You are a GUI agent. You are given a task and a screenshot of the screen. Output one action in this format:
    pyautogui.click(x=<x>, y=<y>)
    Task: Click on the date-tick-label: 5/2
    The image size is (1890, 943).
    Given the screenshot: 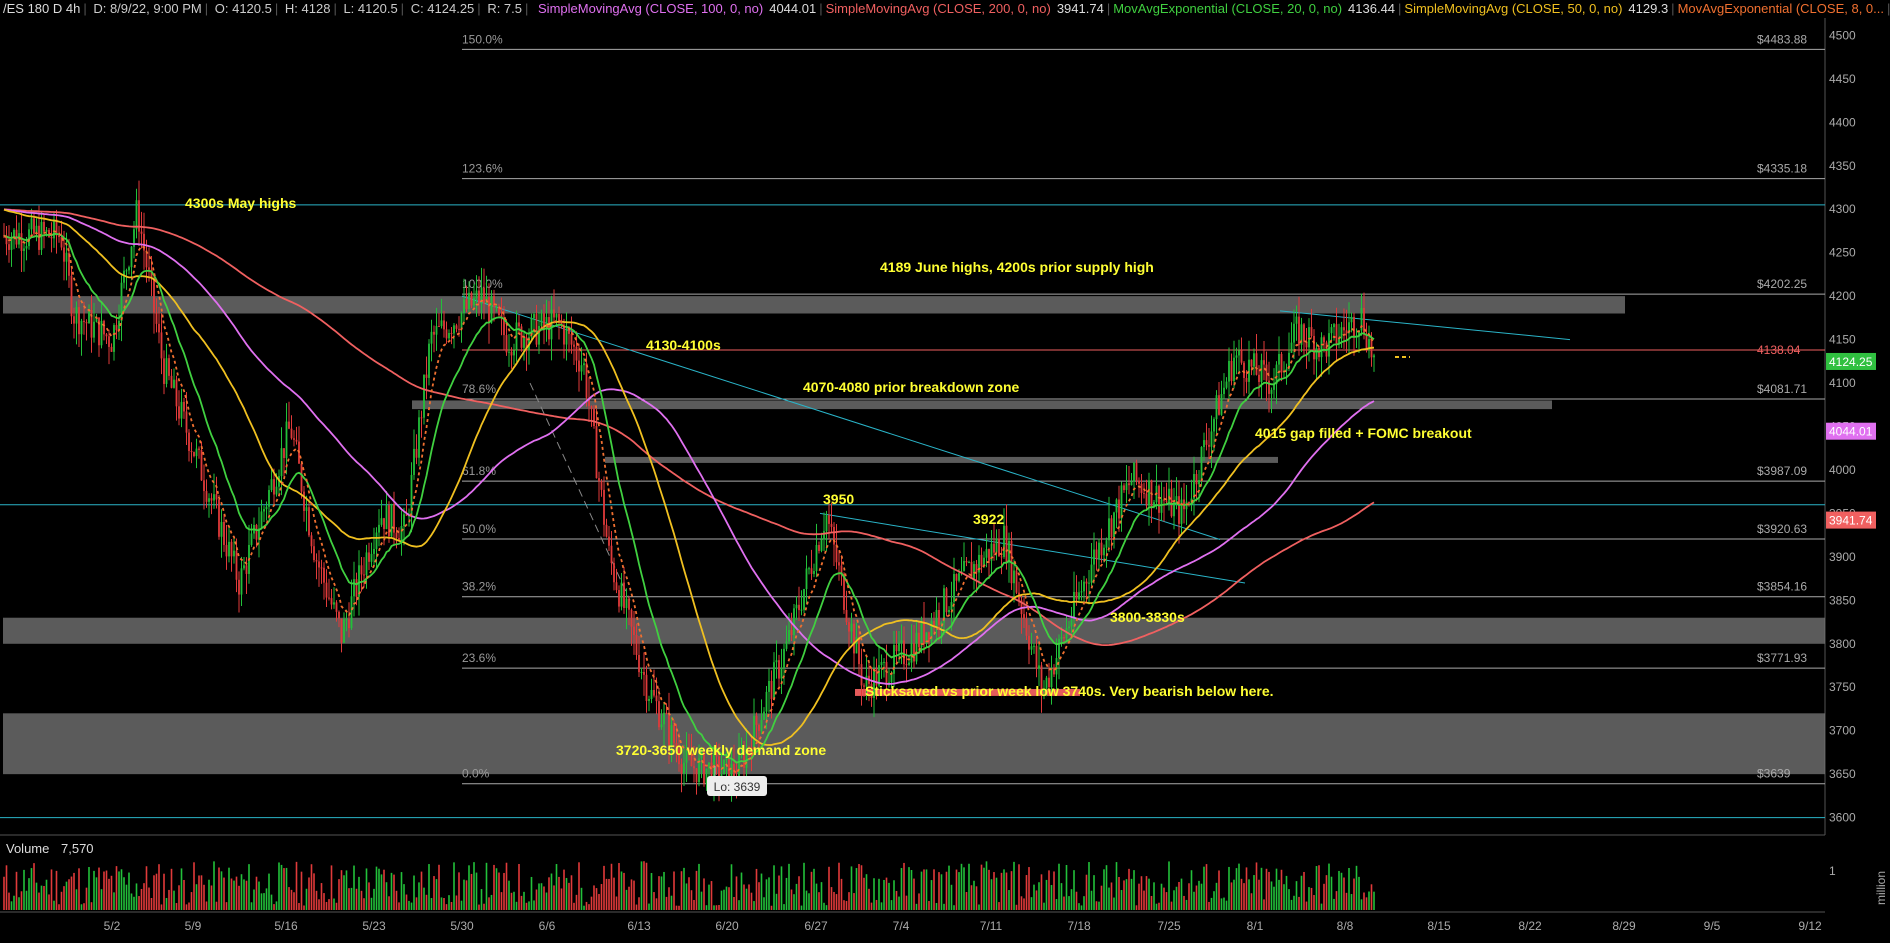 What is the action you would take?
    pyautogui.click(x=112, y=926)
    